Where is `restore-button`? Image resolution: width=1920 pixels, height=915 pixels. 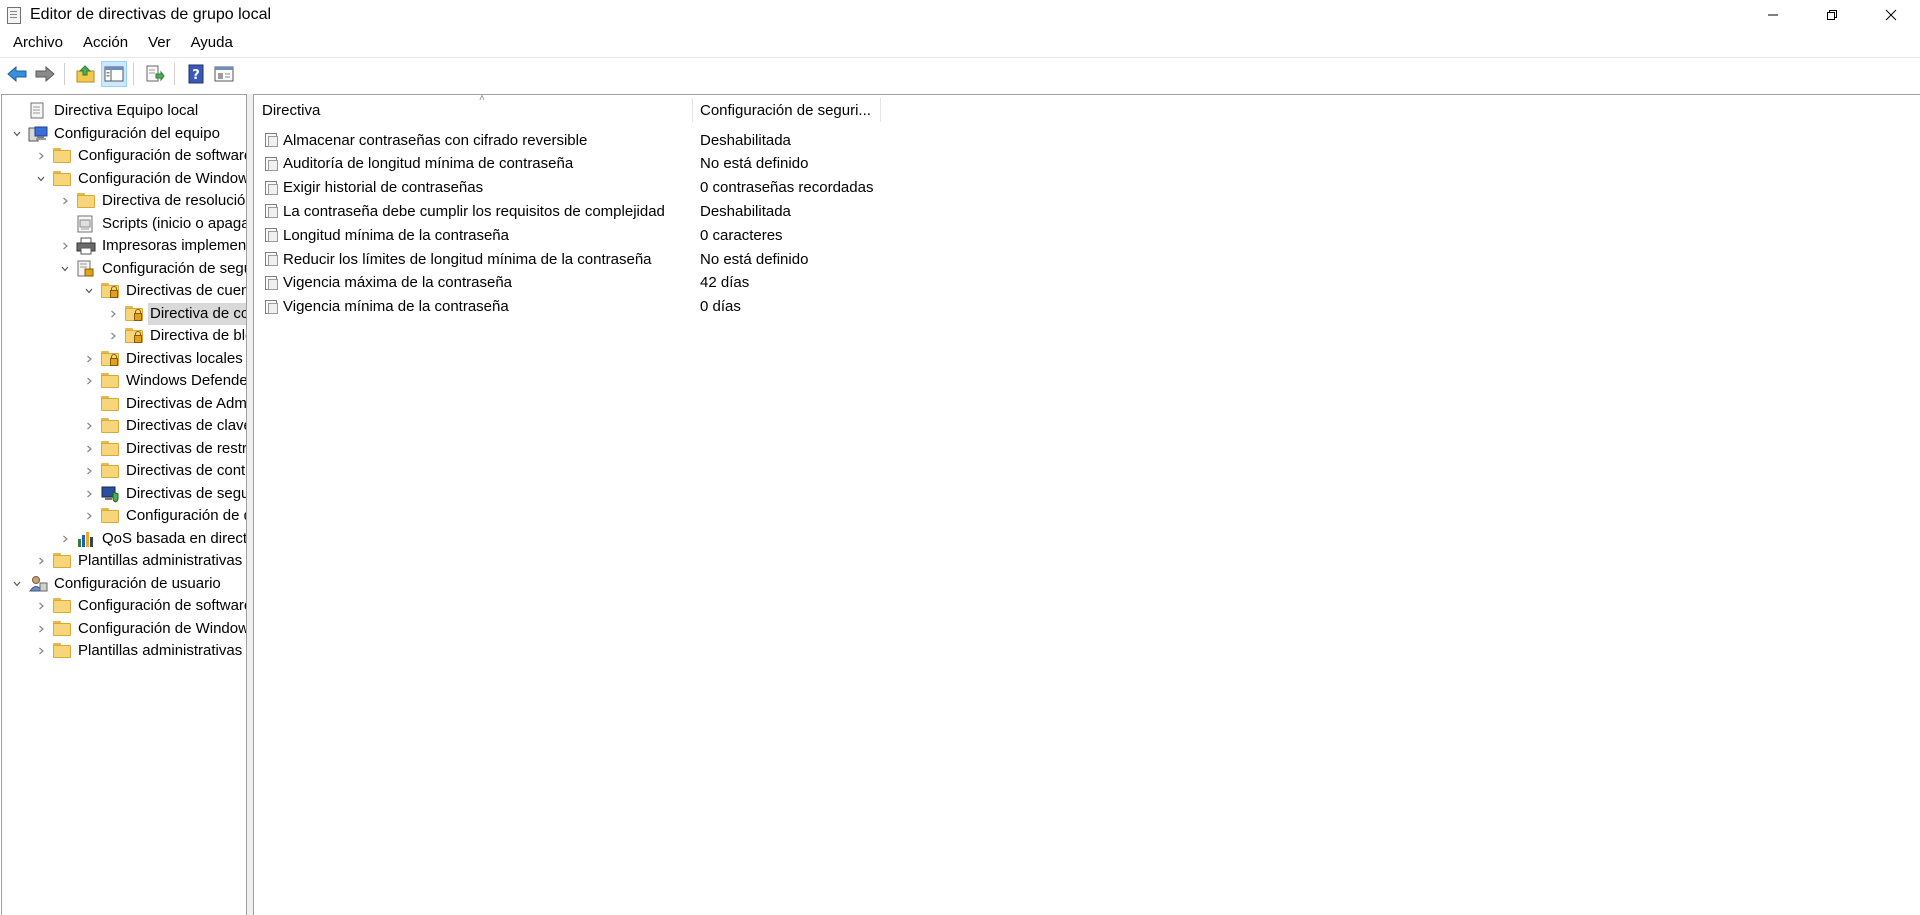 restore-button is located at coordinates (1831, 15).